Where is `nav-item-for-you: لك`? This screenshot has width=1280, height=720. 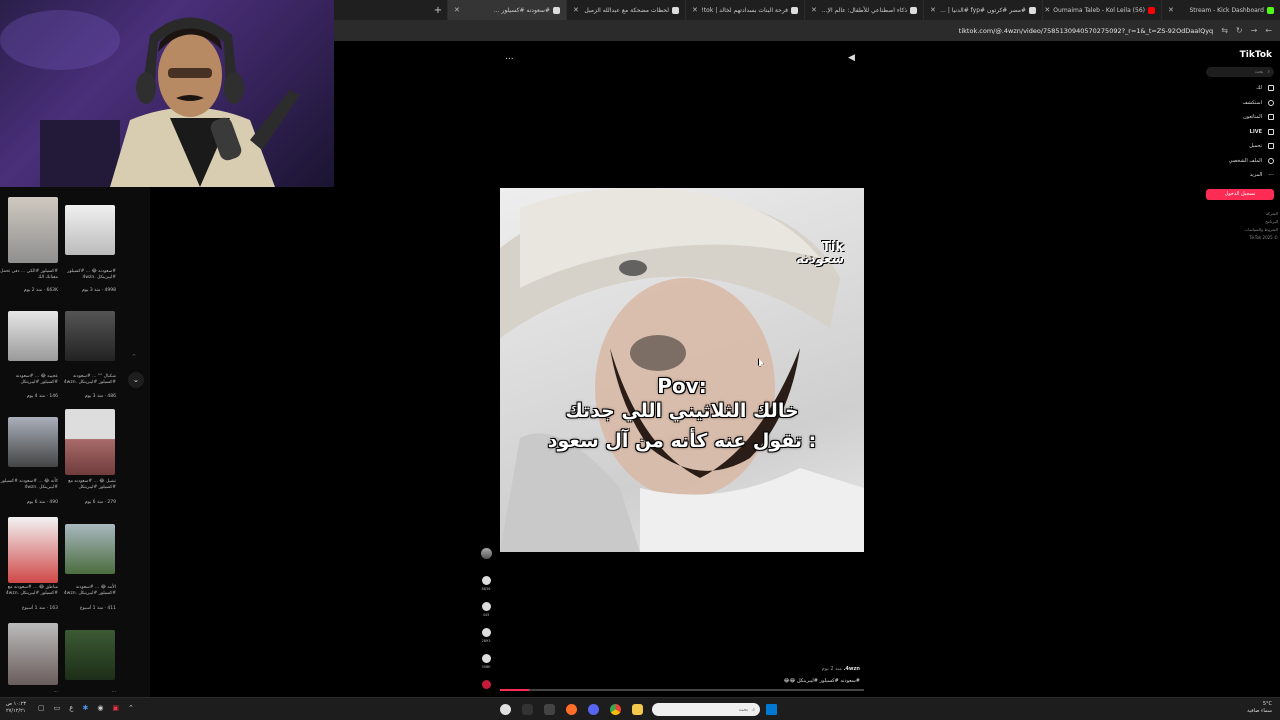
nav-item-for-you: لك is located at coordinates (1240, 88).